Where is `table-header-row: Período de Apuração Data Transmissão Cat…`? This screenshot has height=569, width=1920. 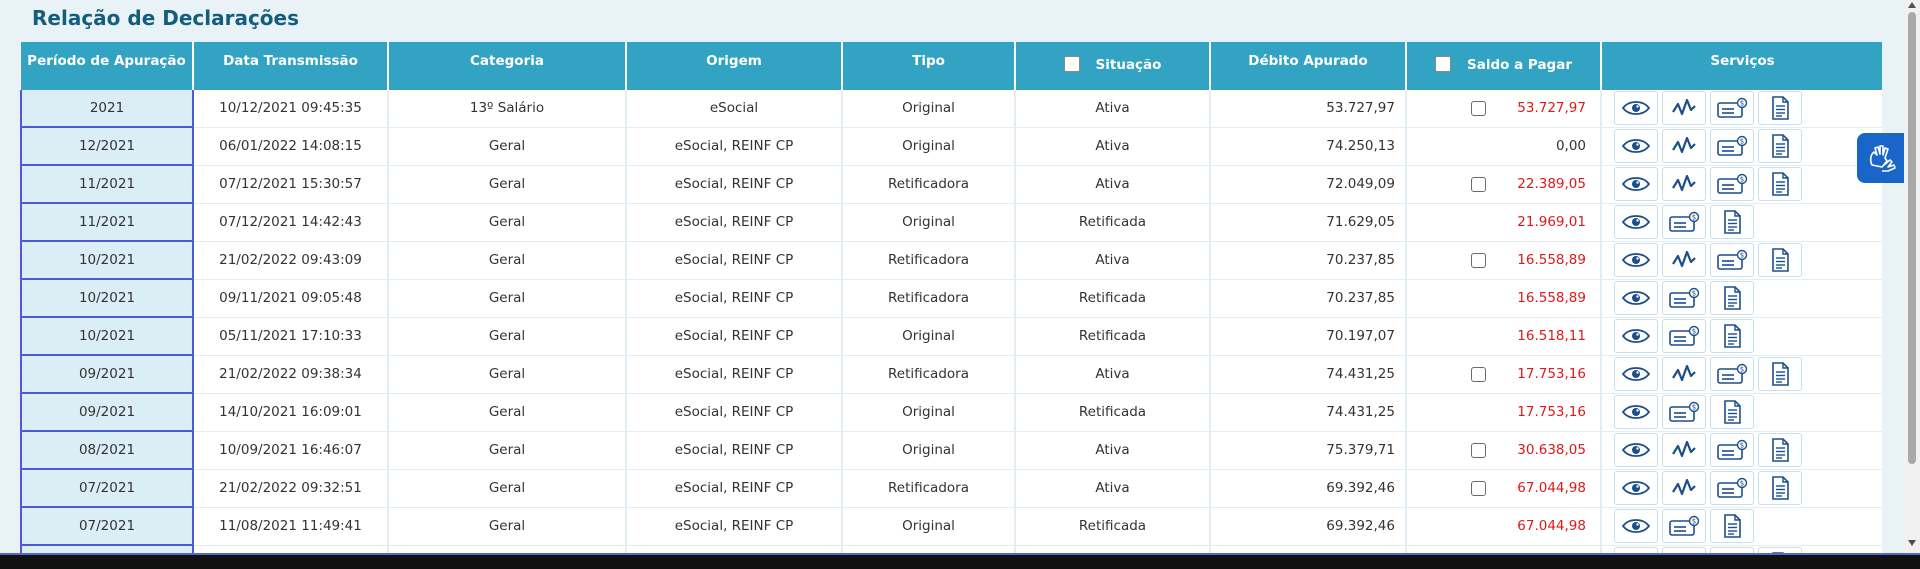
table-header-row: Período de Apuração Data Transmissão Cat… is located at coordinates (951, 66).